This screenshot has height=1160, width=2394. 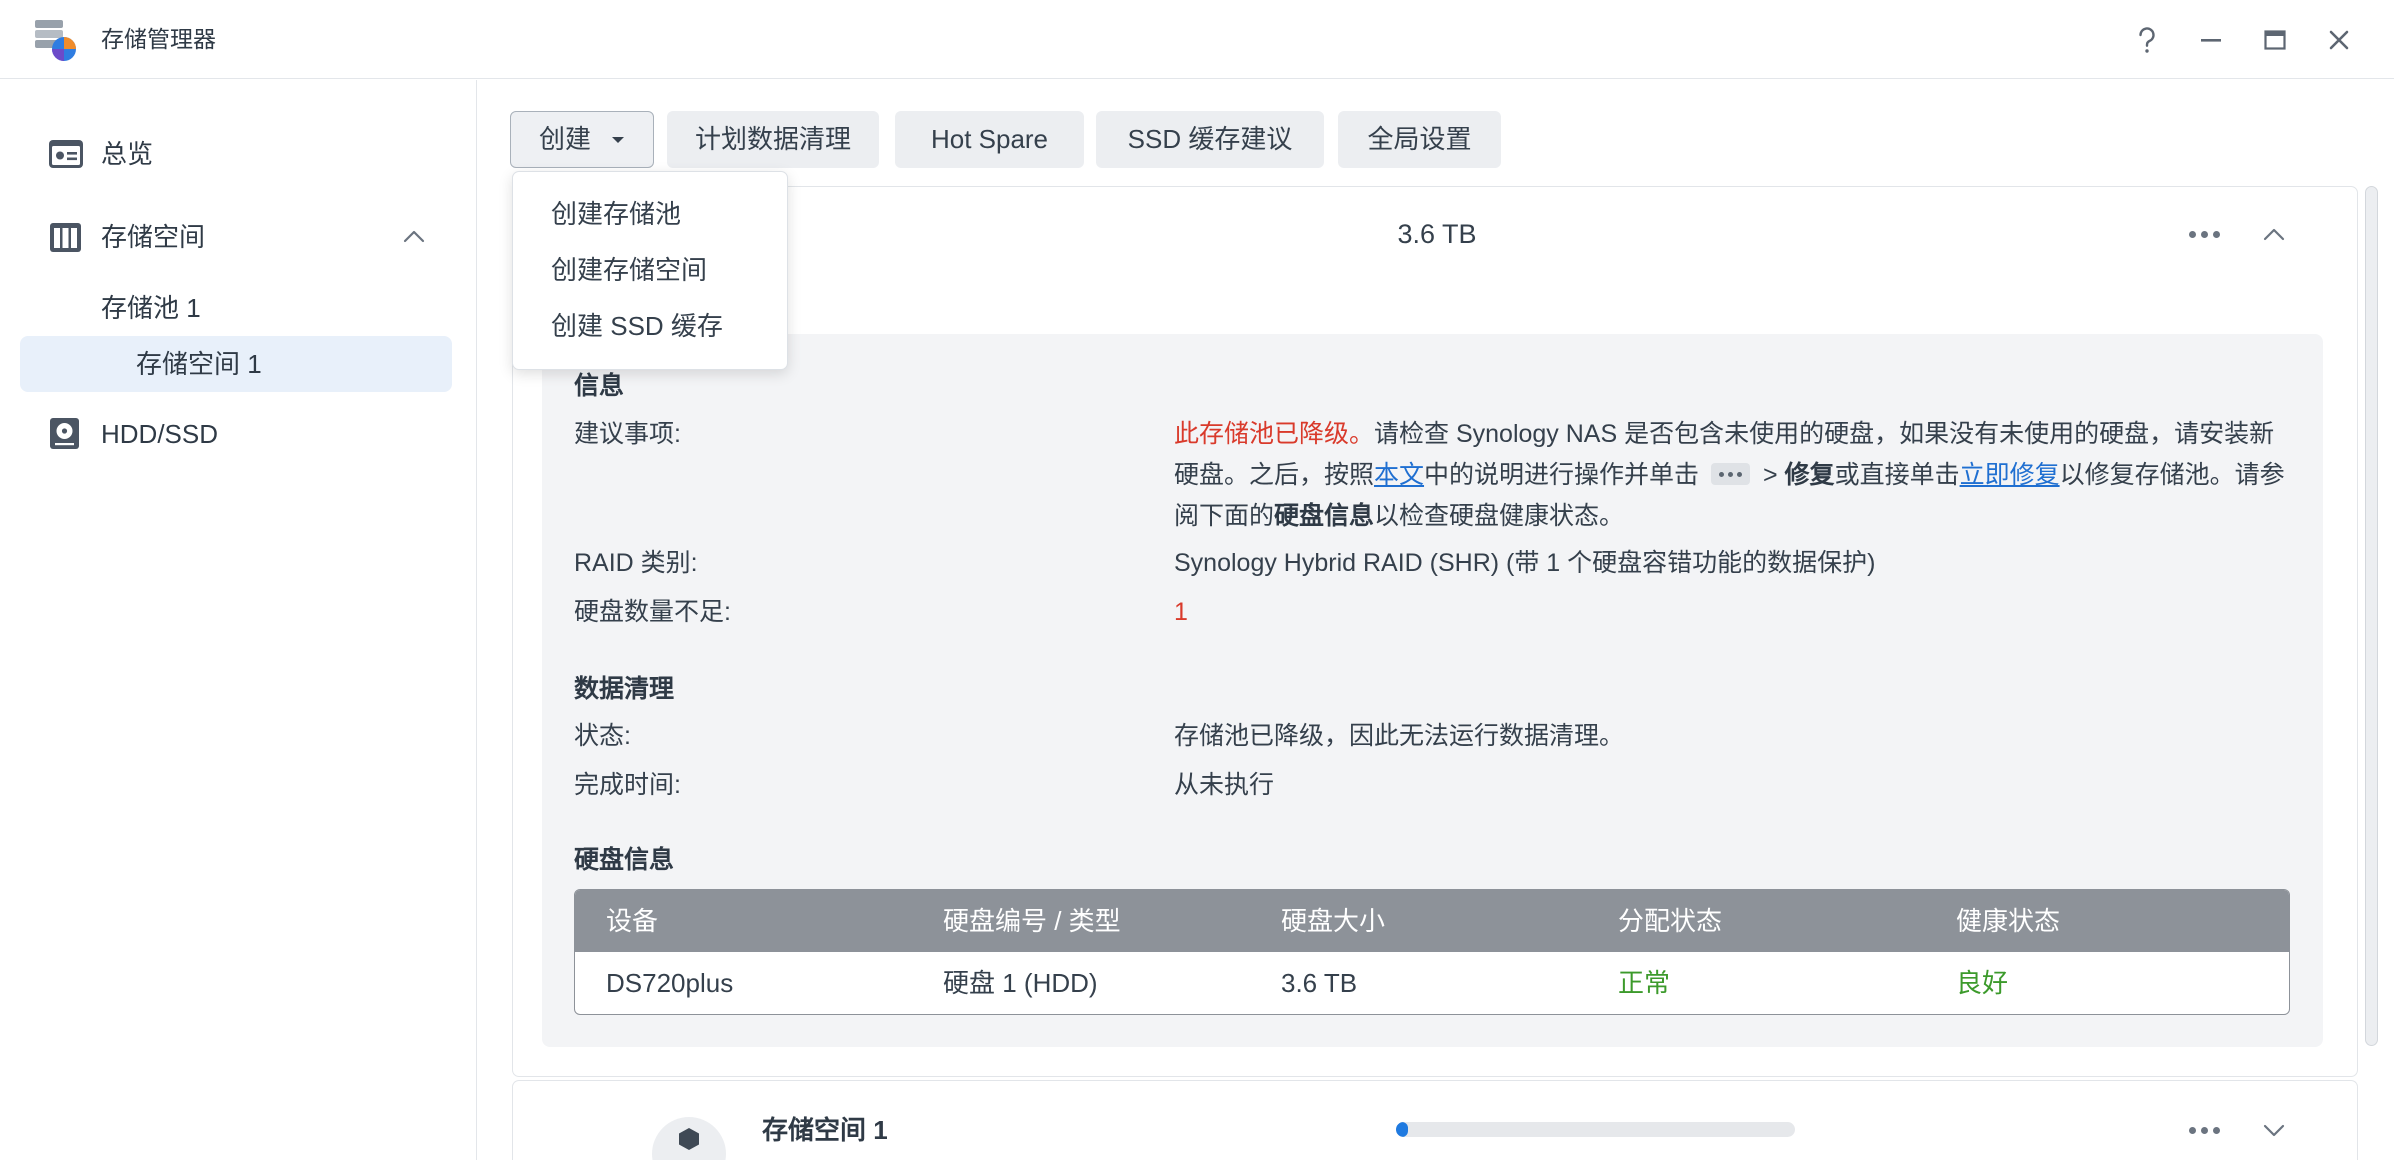 What do you see at coordinates (1197, 39) in the screenshot?
I see `title-bar: 存储管理器` at bounding box center [1197, 39].